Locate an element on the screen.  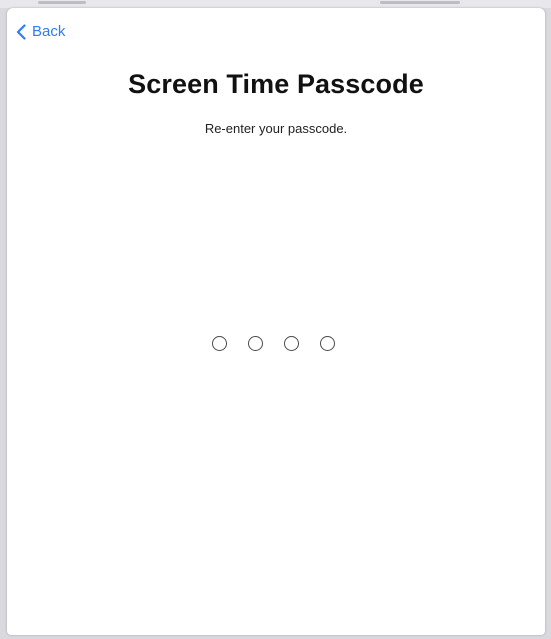
chevron-left-icon is located at coordinates (21, 32).